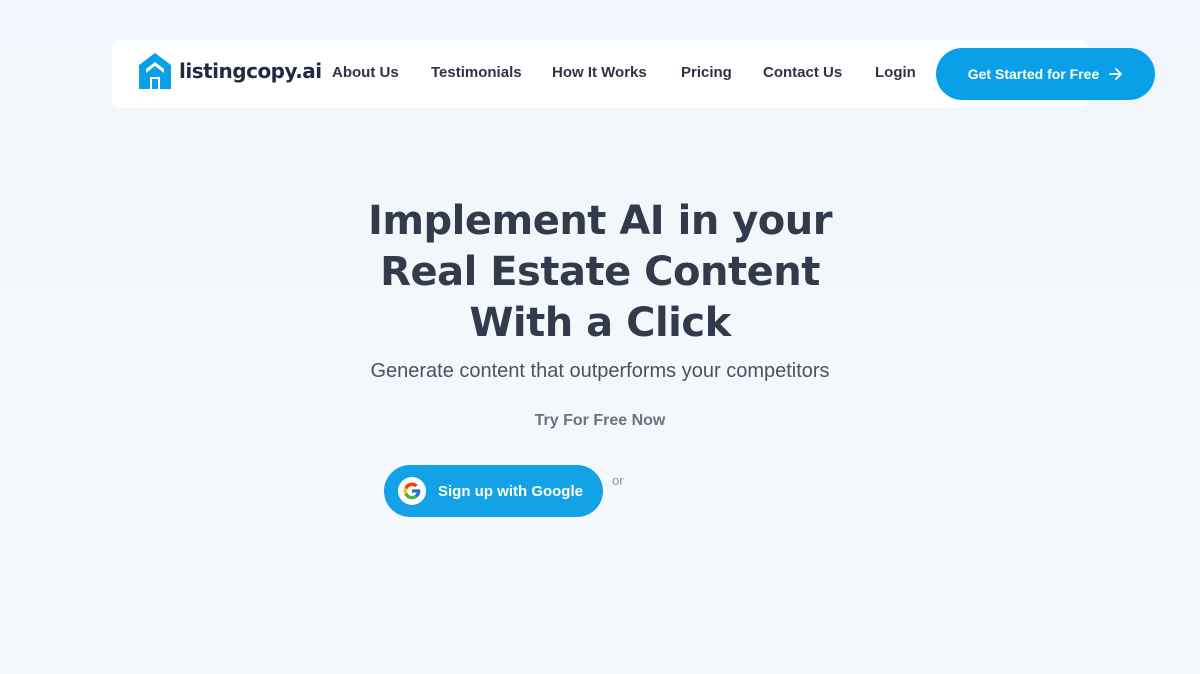 The height and width of the screenshot is (674, 1200). What do you see at coordinates (476, 72) in the screenshot?
I see `nav-testimonials: Testimonials` at bounding box center [476, 72].